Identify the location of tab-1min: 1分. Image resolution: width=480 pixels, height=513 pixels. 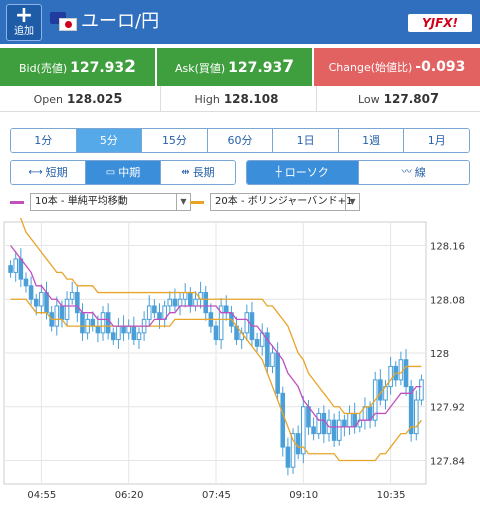
(44, 140).